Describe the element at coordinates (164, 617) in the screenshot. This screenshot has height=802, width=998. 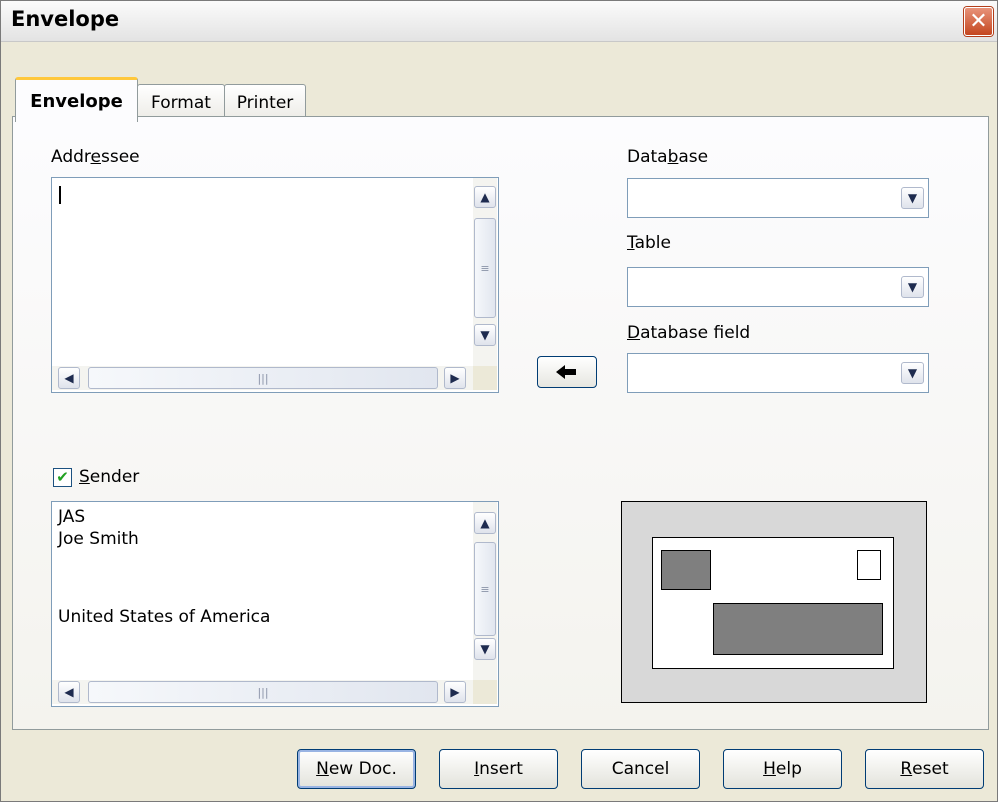
I see `sender-line: United States of America` at that location.